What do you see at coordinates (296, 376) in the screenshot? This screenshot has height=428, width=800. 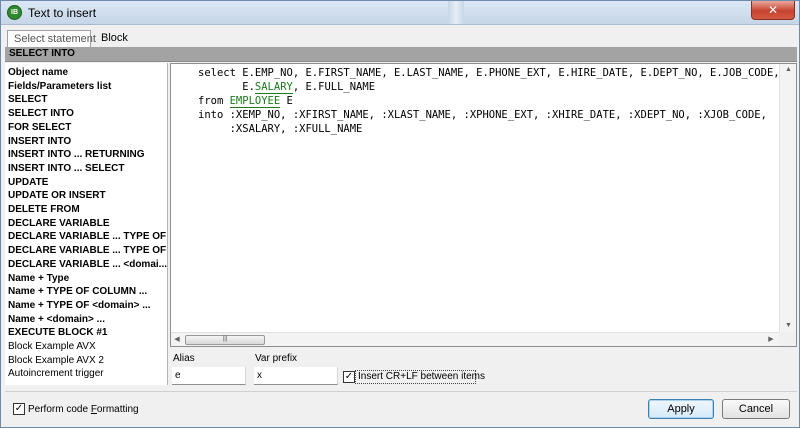 I see `var-prefix-input` at bounding box center [296, 376].